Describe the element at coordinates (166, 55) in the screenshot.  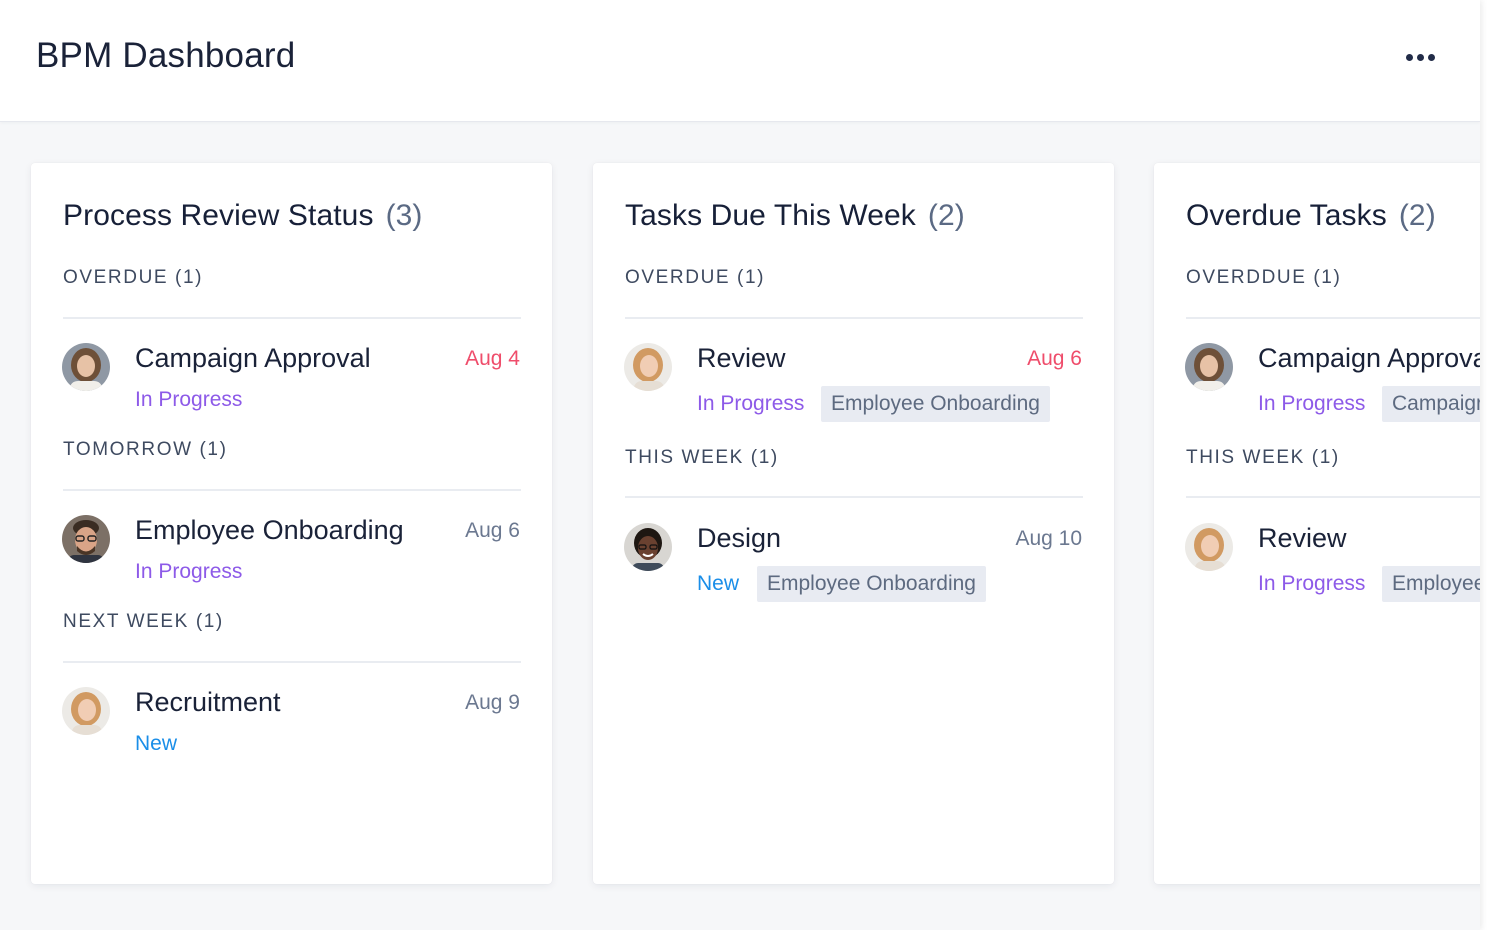
I see `page-title: BPM Dashboard` at that location.